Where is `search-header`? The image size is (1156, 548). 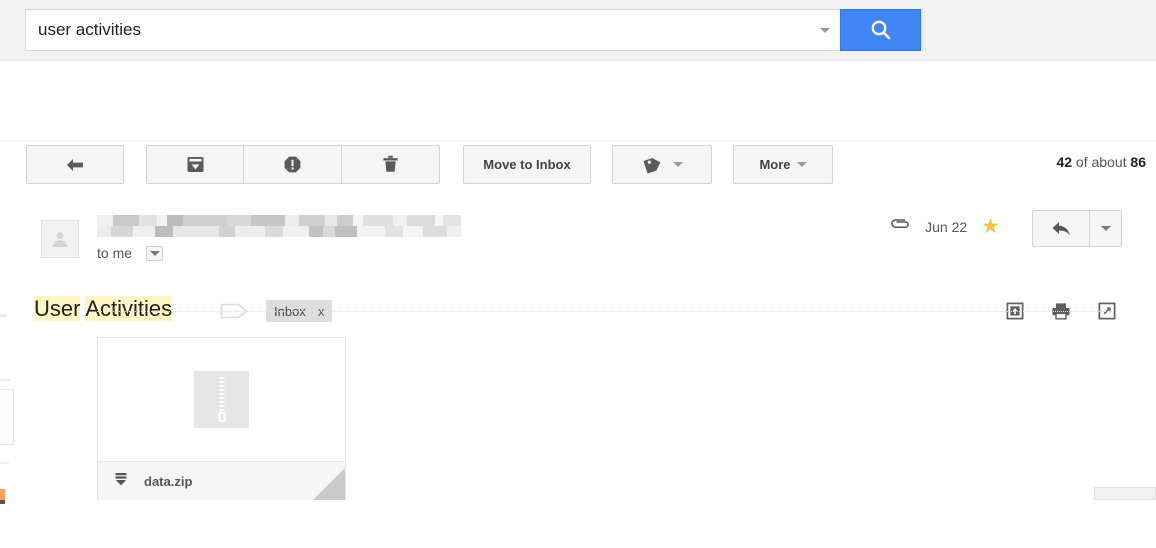 search-header is located at coordinates (578, 30).